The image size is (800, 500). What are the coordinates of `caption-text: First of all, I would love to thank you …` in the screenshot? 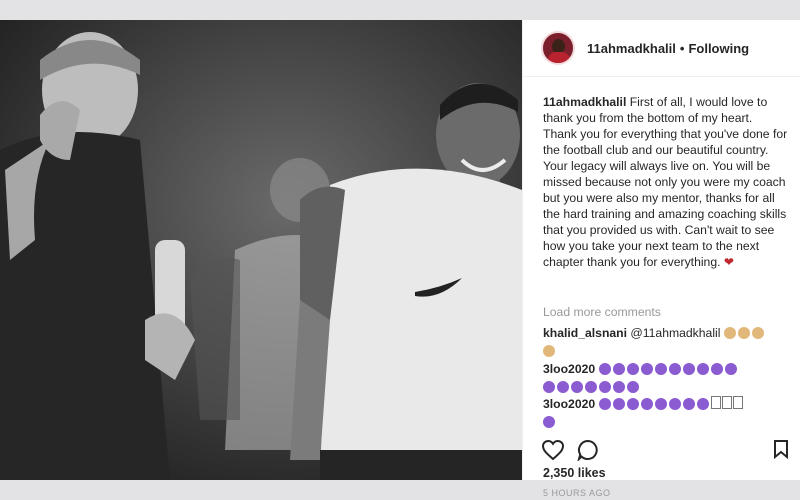 It's located at (665, 182).